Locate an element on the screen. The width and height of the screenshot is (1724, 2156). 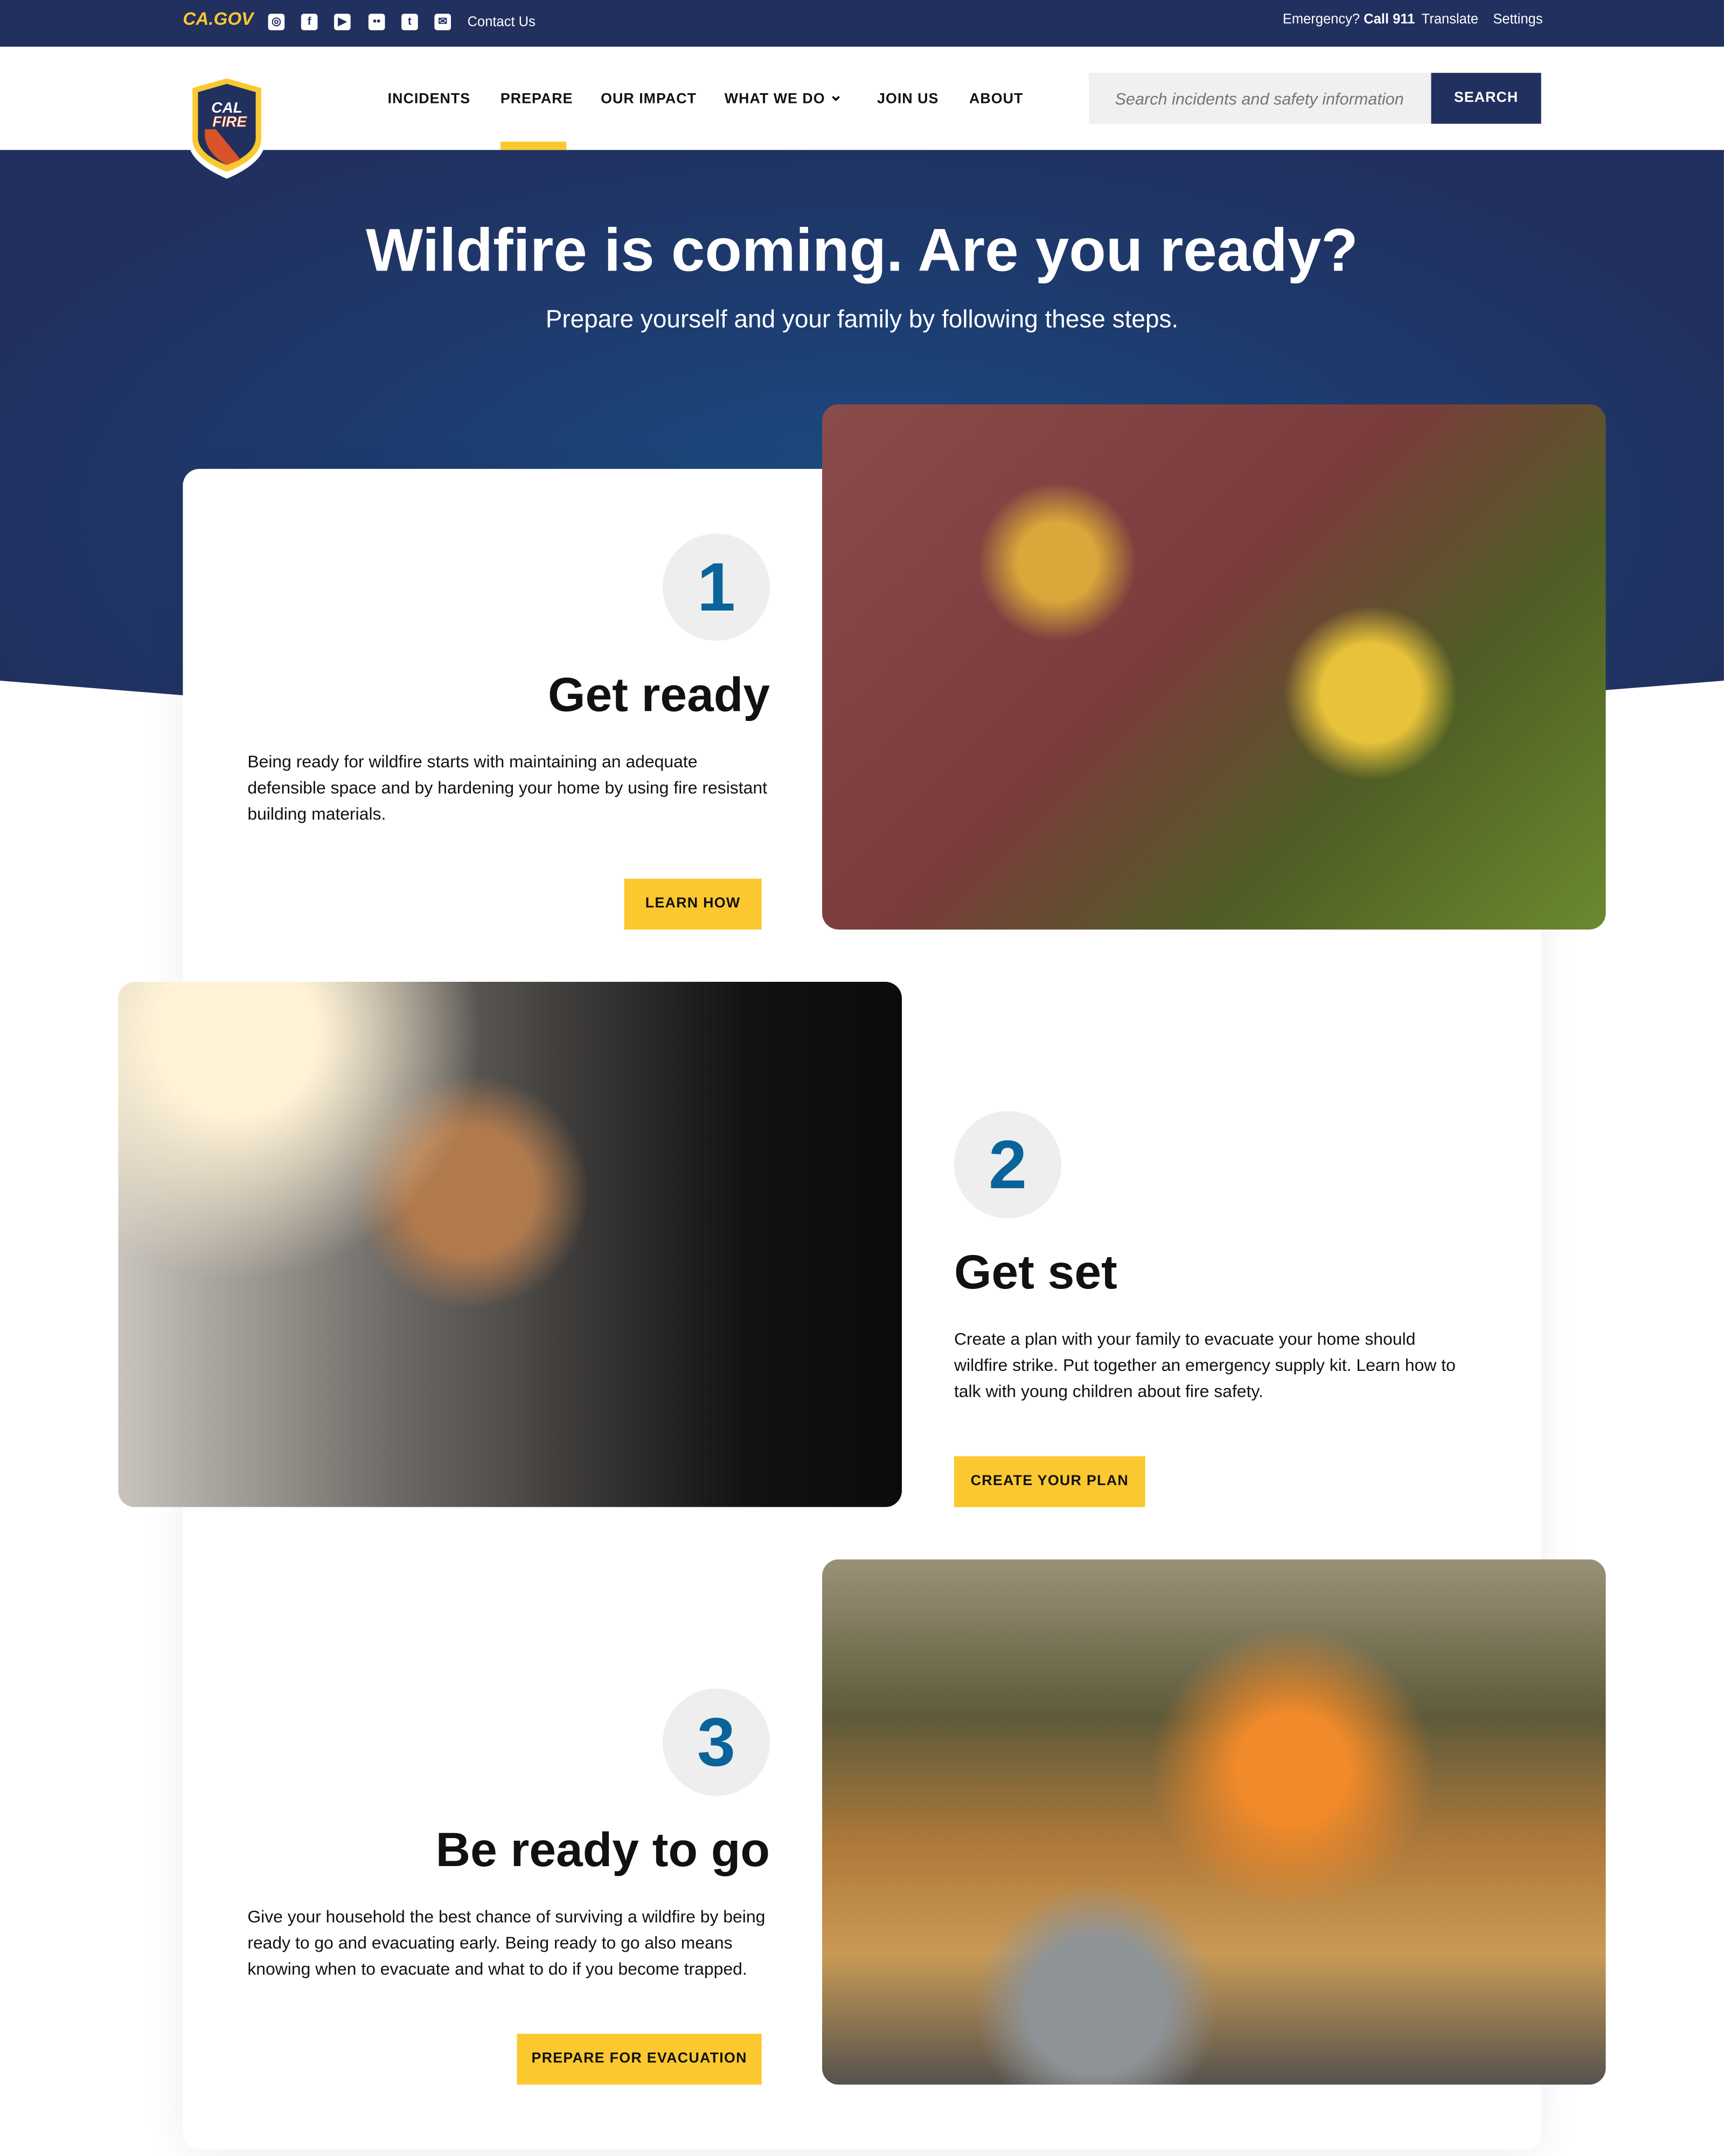
family-tablet-image is located at coordinates (510, 1244).